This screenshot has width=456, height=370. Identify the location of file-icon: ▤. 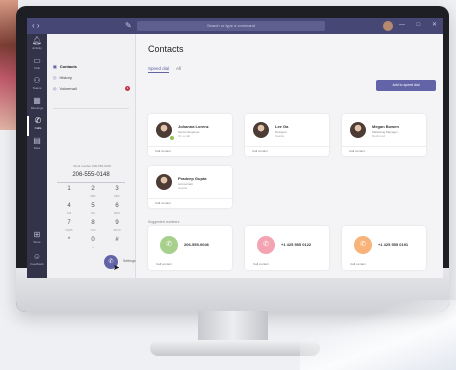
(37, 140).